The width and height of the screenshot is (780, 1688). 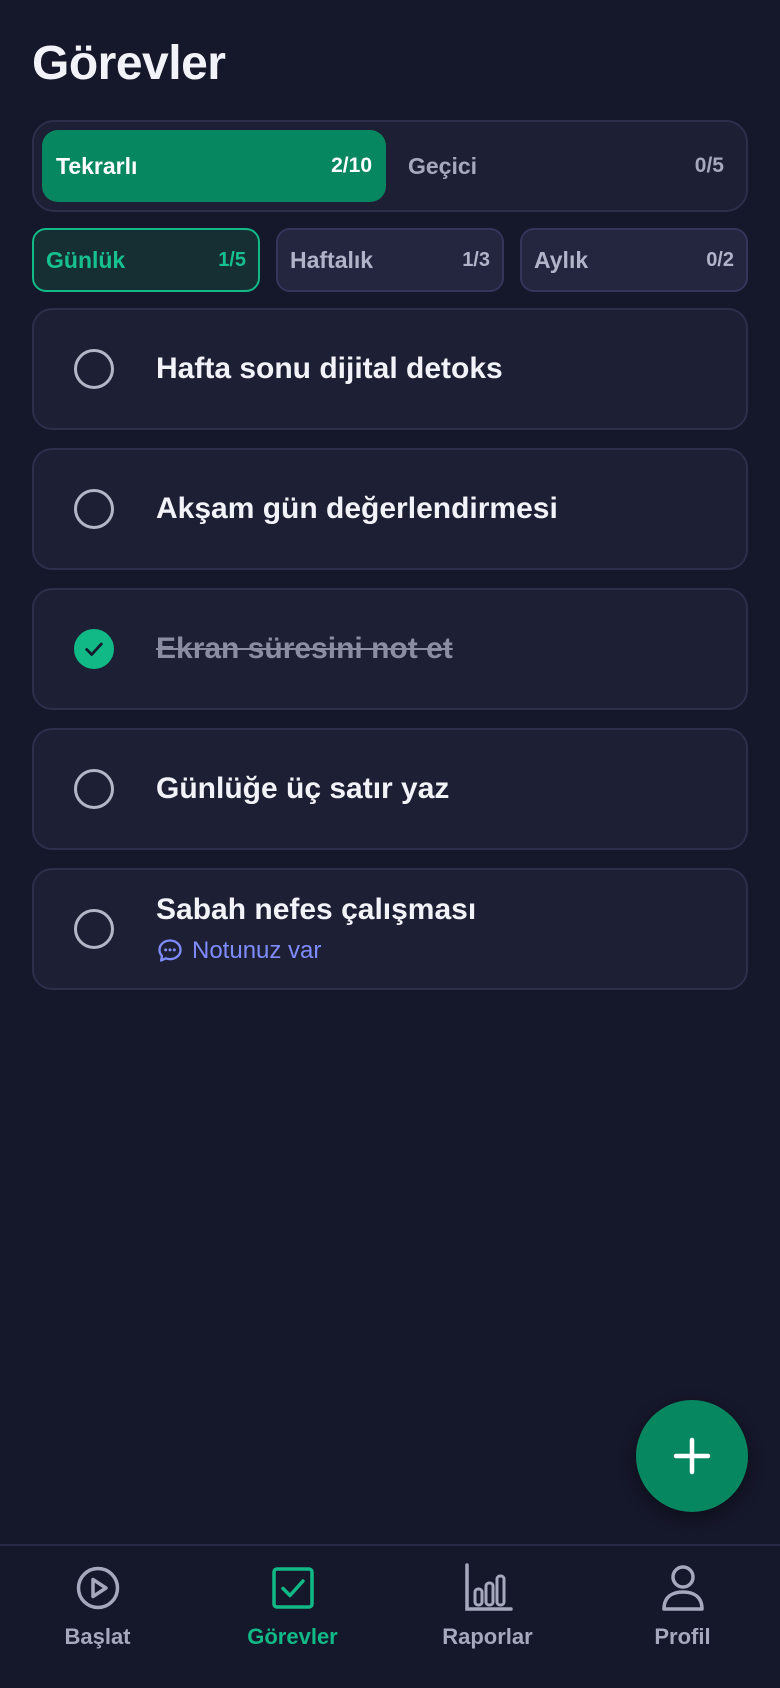 I want to click on filter-count: 1/3, so click(x=476, y=259).